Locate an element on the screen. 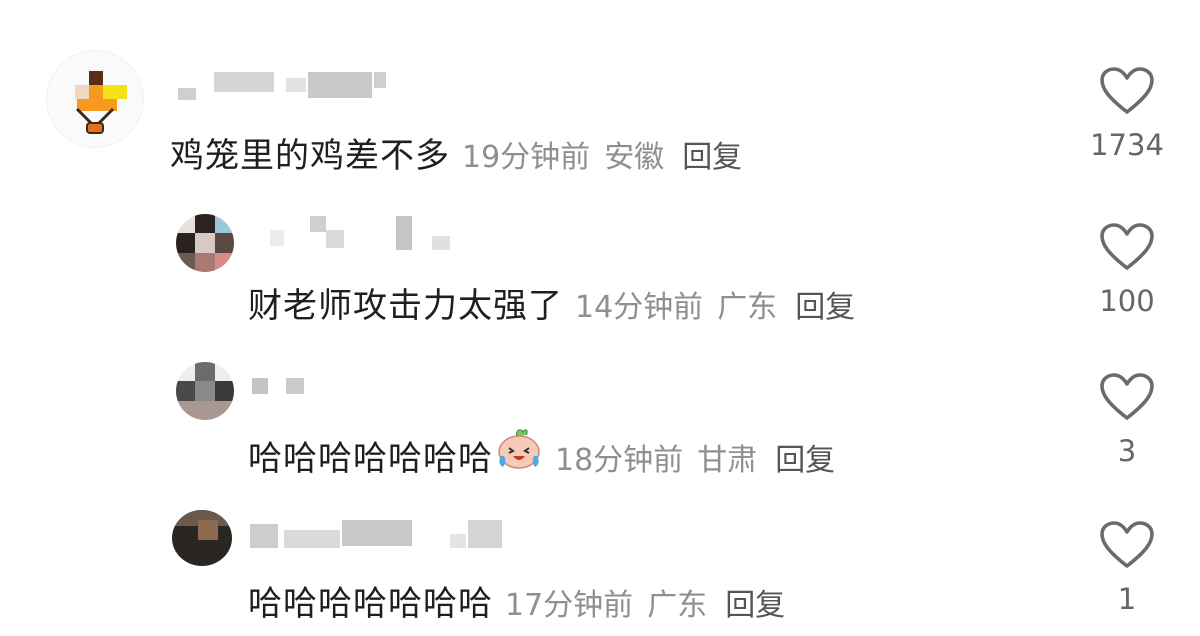 The image size is (1200, 636). comment-time: 17分钟前 is located at coordinates (569, 605).